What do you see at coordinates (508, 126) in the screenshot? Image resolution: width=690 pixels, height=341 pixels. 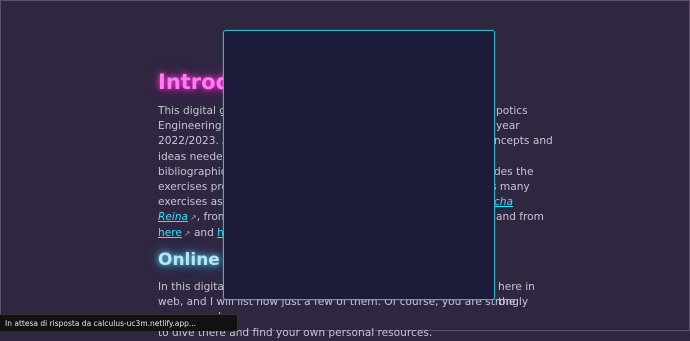 I see `intro-line: year` at bounding box center [508, 126].